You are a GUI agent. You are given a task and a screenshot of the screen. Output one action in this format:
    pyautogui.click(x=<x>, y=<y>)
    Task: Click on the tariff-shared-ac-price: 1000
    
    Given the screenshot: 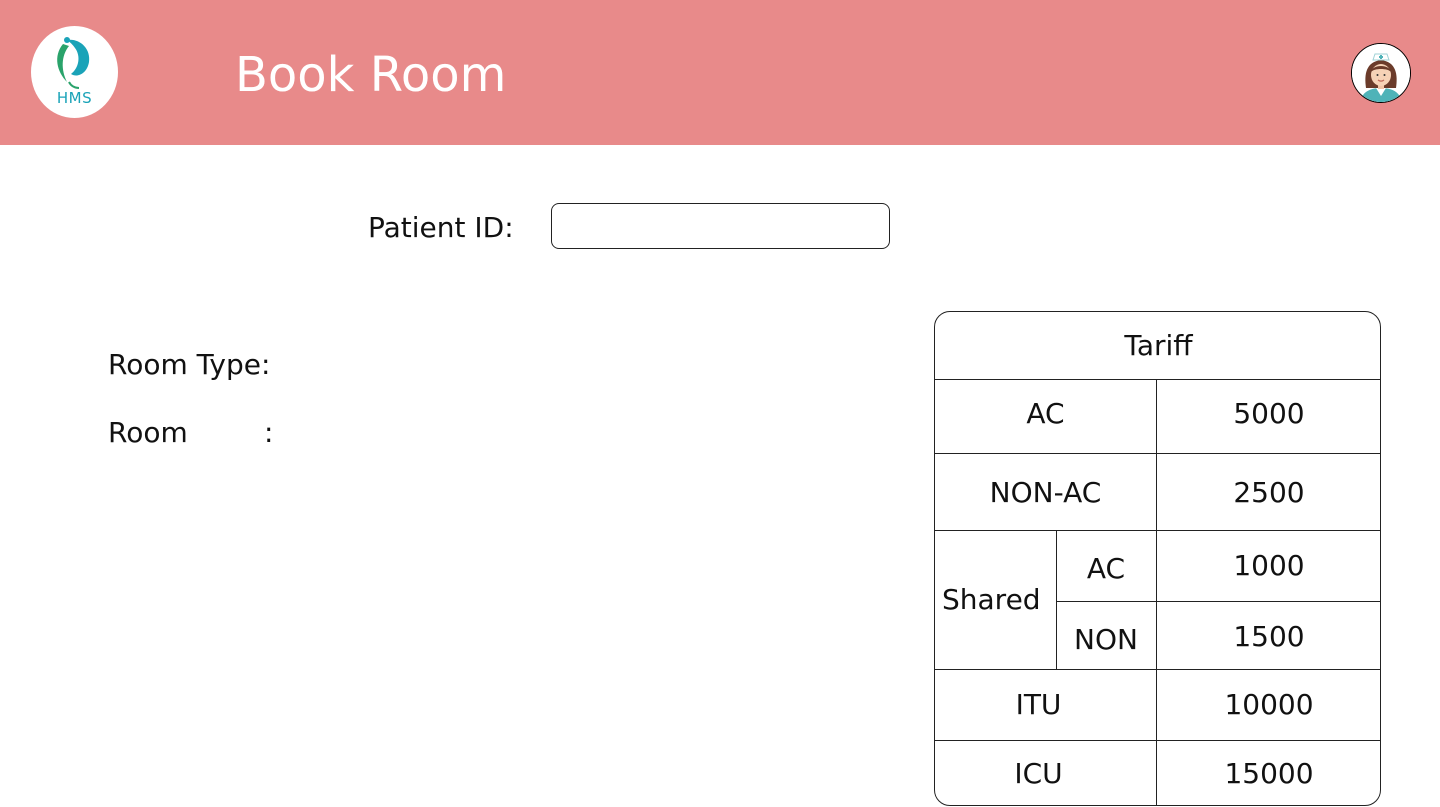 What is the action you would take?
    pyautogui.click(x=1269, y=565)
    